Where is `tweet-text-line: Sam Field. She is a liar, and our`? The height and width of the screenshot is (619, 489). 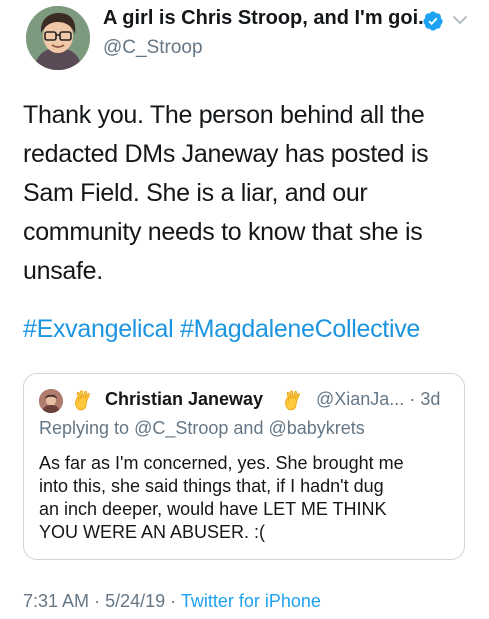
tweet-text-line: Sam Field. She is a liar, and our is located at coordinates (195, 193).